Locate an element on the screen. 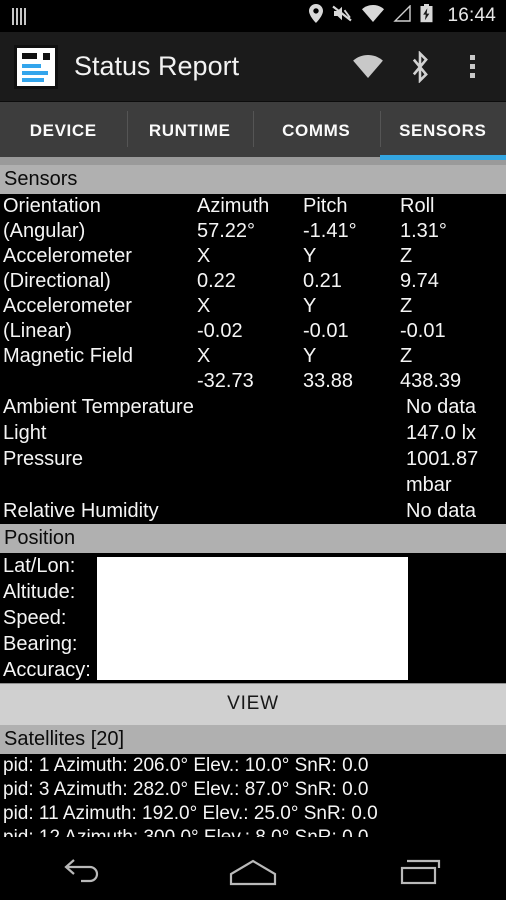 This screenshot has height=900, width=506. status-bar-right: 16:44 is located at coordinates (402, 16).